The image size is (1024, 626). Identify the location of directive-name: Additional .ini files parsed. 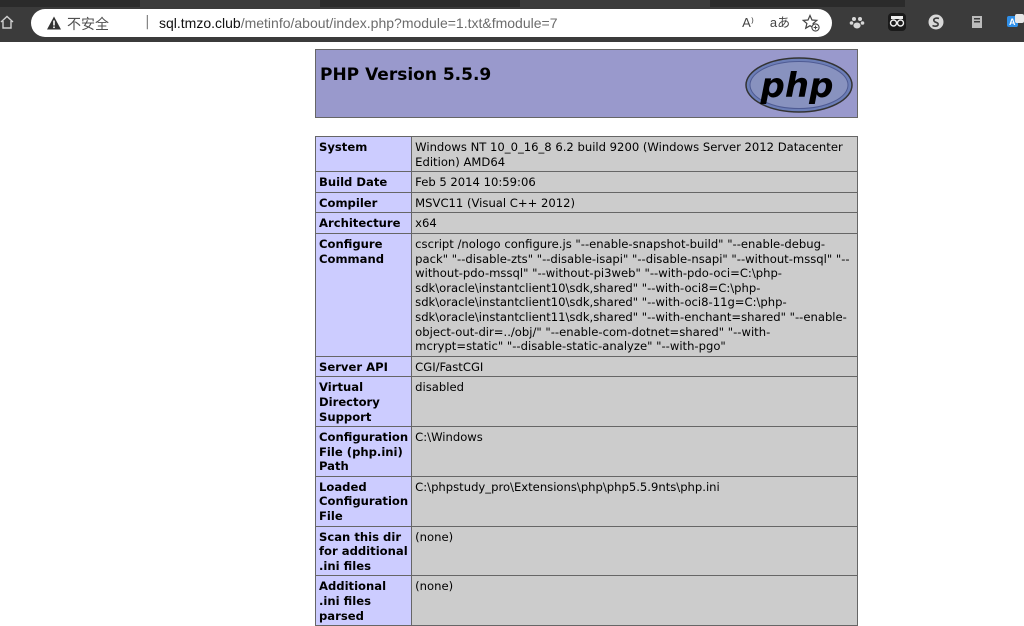
(363, 600).